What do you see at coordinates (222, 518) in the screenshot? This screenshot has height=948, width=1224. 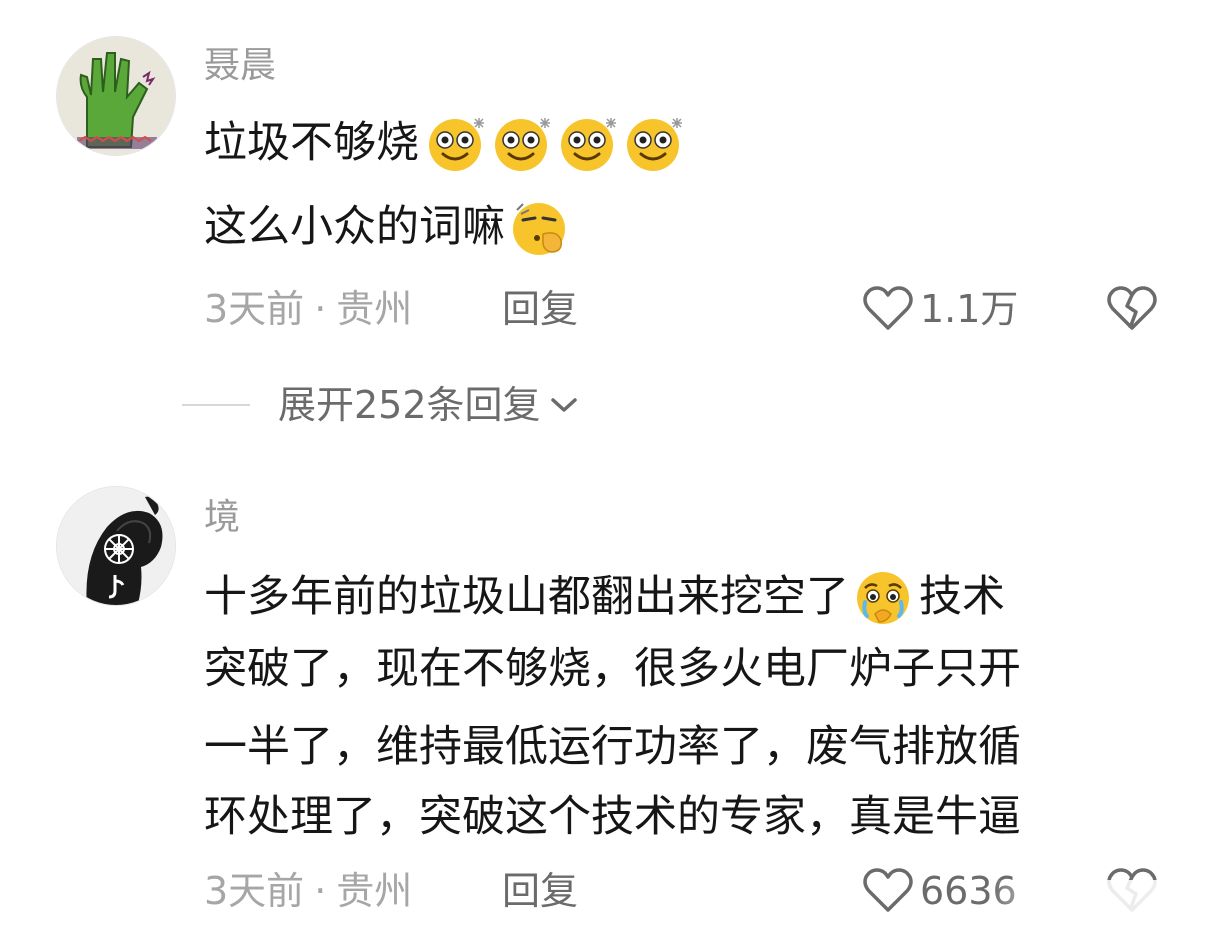 I see `username: 境` at bounding box center [222, 518].